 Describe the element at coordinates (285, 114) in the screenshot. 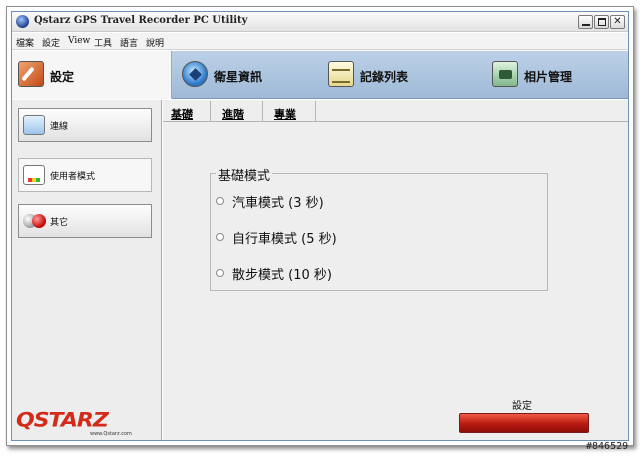

I see `tab-label: 專業` at that location.